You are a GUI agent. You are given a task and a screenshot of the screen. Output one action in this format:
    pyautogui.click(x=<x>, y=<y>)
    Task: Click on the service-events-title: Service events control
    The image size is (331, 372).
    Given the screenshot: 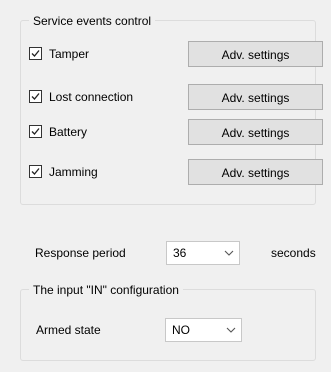 What is the action you would take?
    pyautogui.click(x=92, y=21)
    